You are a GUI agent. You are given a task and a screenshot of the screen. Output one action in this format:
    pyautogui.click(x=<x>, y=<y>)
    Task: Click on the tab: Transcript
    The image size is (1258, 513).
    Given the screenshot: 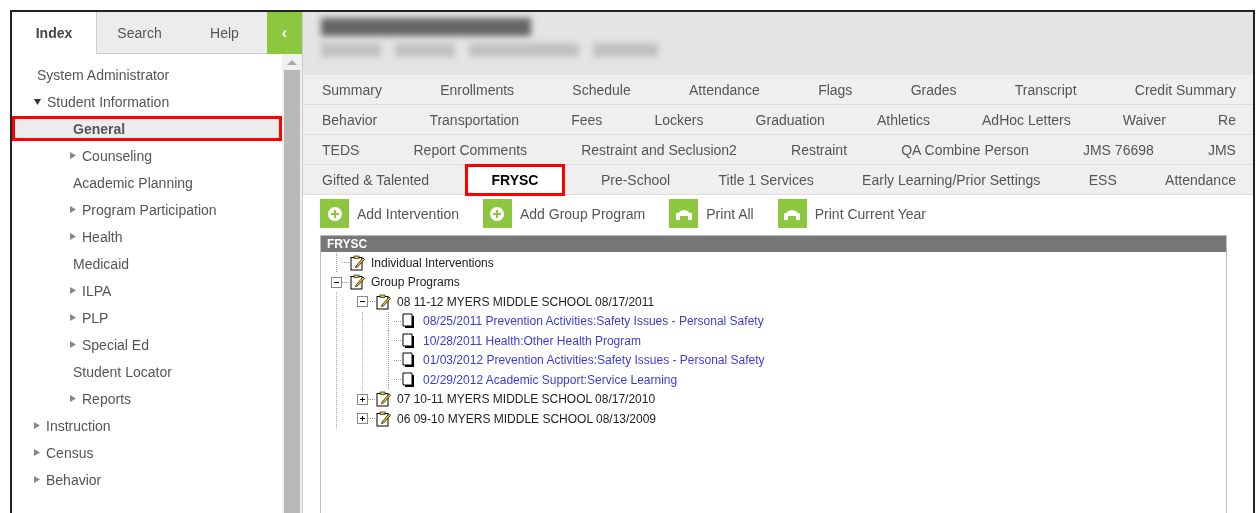 What is the action you would take?
    pyautogui.click(x=1045, y=89)
    